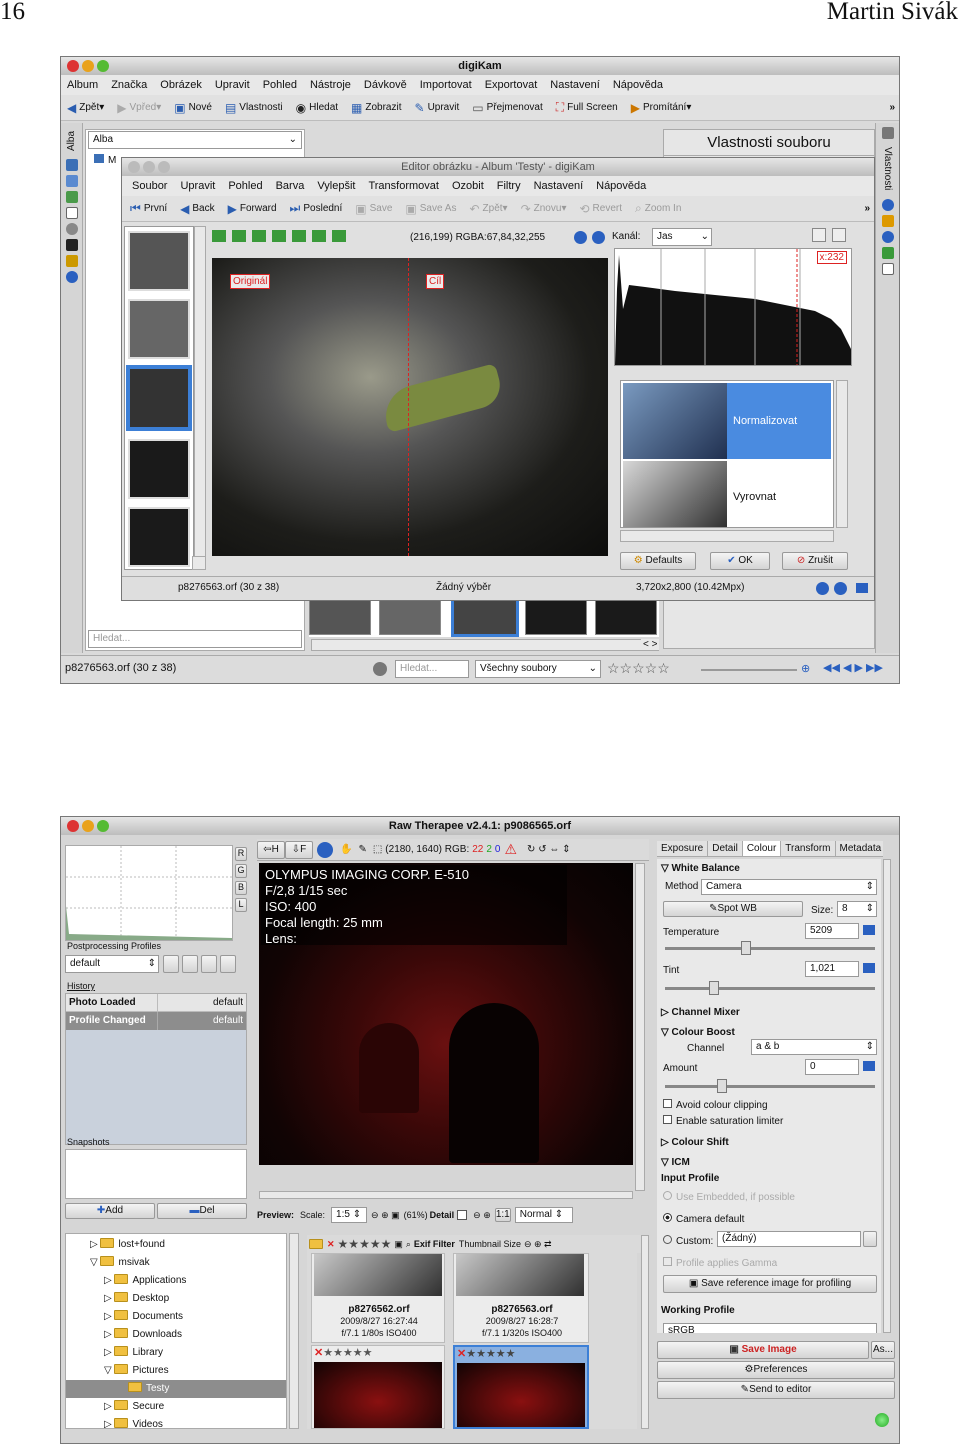 Image resolution: width=960 pixels, height=1451 pixels. Describe the element at coordinates (650, 644) in the screenshot. I see `strip-nav: < >` at that location.